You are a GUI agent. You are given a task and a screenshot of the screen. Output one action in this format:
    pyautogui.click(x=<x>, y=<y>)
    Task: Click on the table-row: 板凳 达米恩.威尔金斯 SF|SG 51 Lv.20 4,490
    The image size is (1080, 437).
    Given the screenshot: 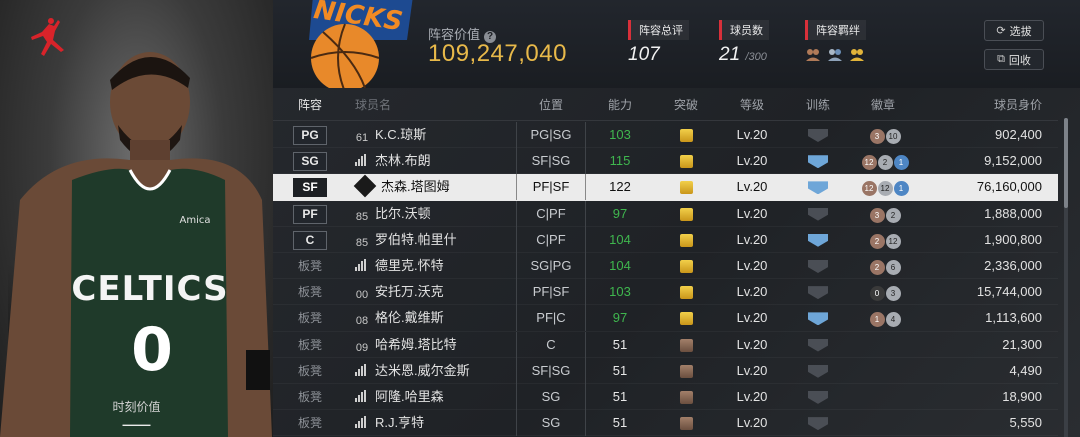 What is the action you would take?
    pyautogui.click(x=665, y=370)
    